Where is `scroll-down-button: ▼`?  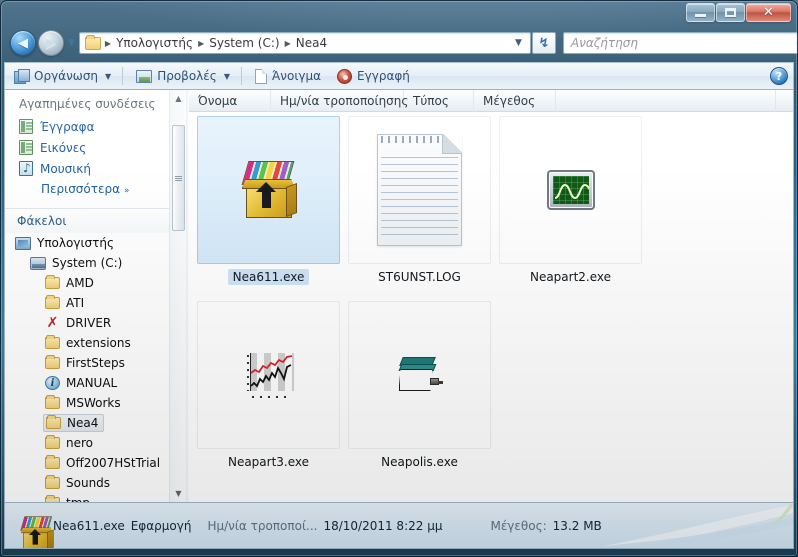
scroll-down-button: ▼ is located at coordinates (178, 493).